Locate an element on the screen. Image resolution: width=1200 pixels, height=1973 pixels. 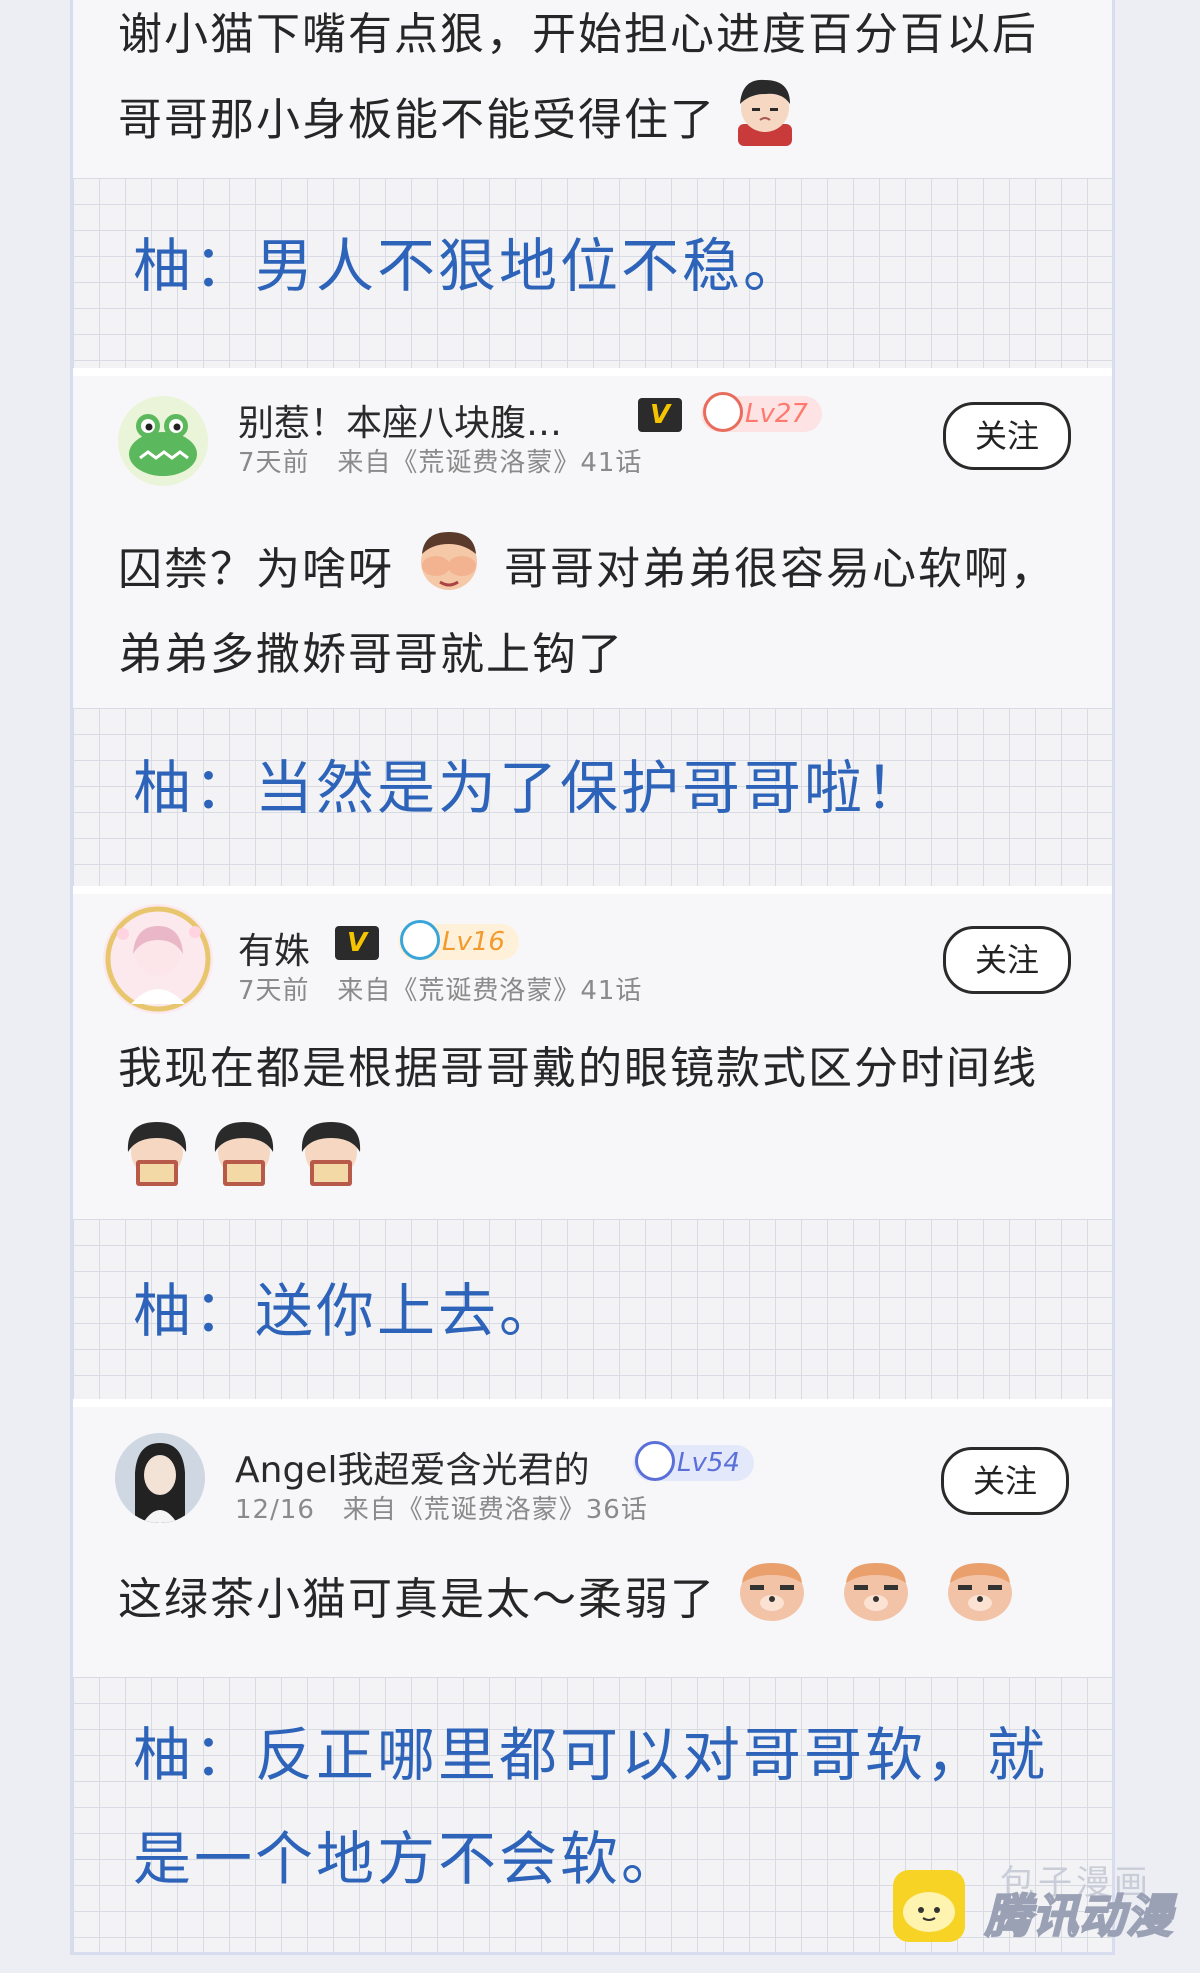
username: 有姝 is located at coordinates (274, 948).